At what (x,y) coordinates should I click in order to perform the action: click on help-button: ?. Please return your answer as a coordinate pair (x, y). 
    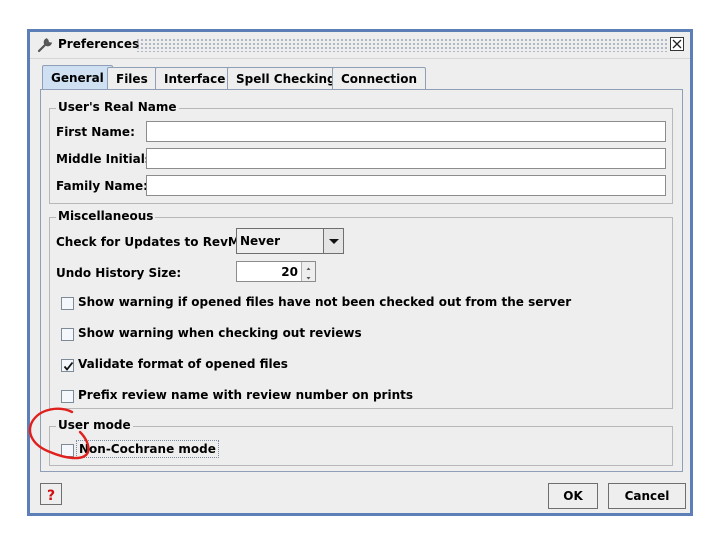
    Looking at the image, I should click on (51, 494).